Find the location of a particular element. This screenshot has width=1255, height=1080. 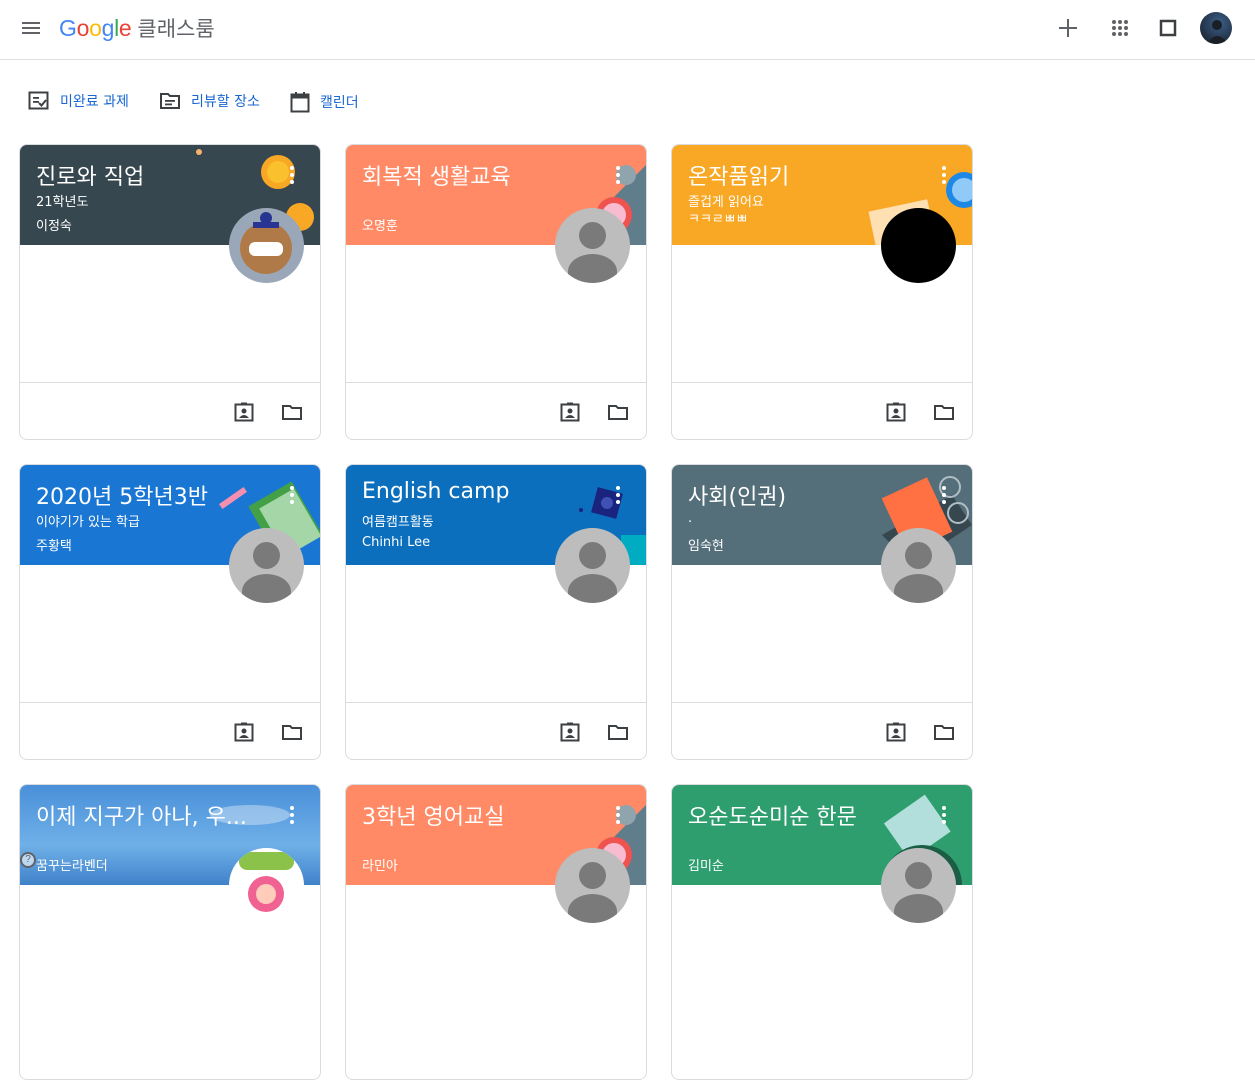

card-owner: 김미순 is located at coordinates (706, 866).